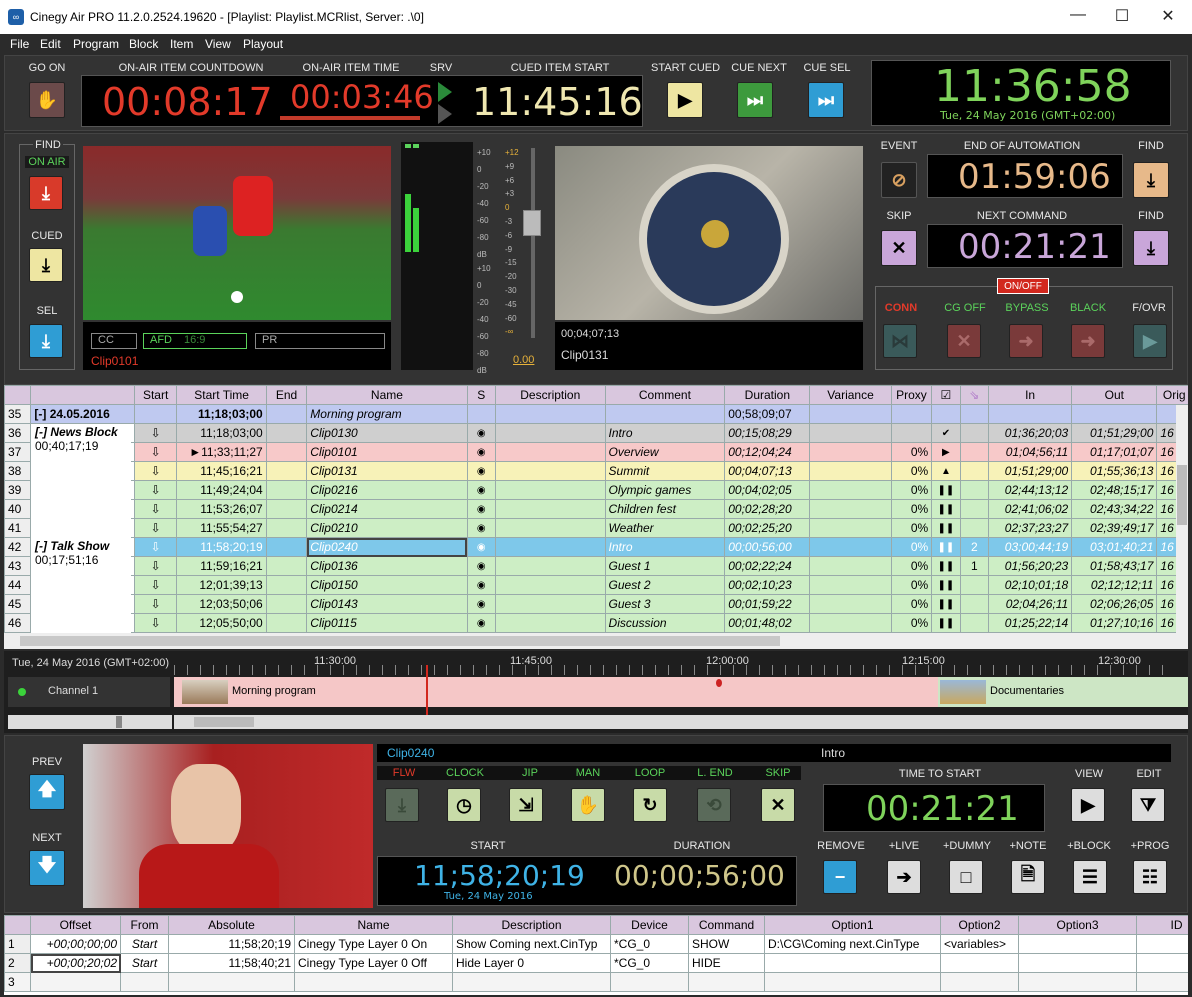 This screenshot has width=1192, height=997. I want to click on clip-name: Clip0115, so click(387, 623).